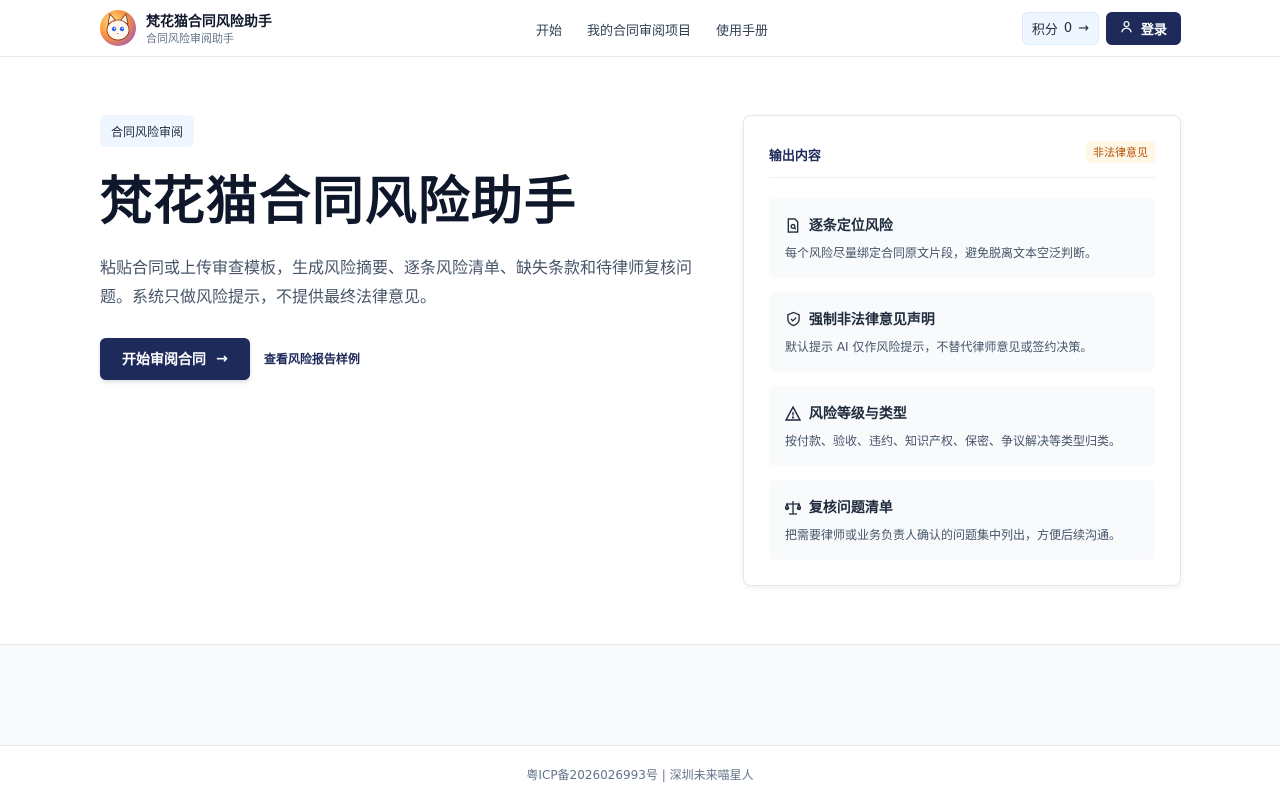 Image resolution: width=1280 pixels, height=800 pixels. Describe the element at coordinates (147, 131) in the screenshot. I see `hero-tag: 合同风险审阅` at that location.